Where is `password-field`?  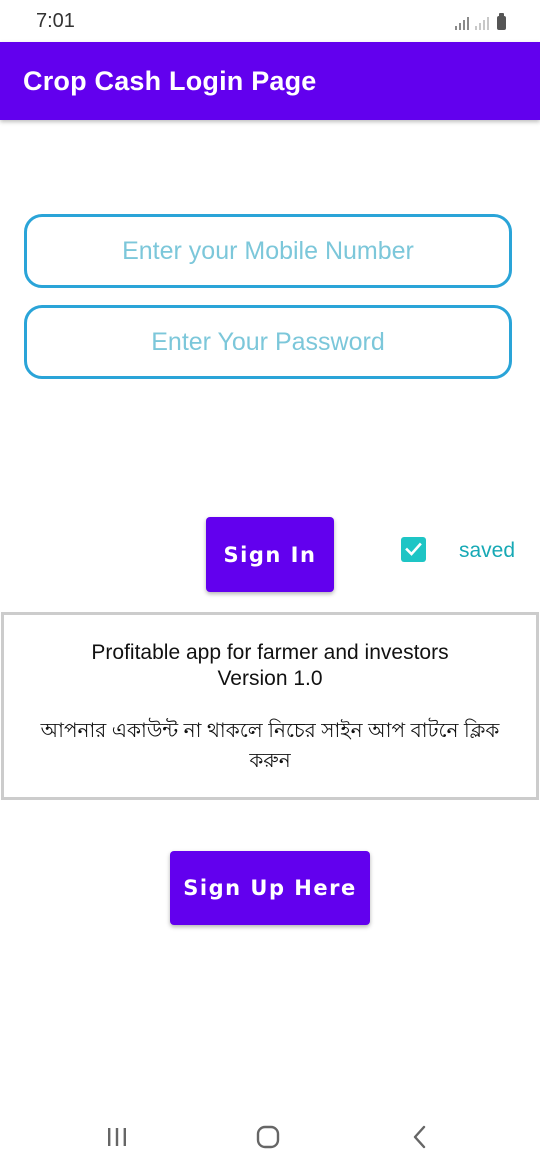
password-field is located at coordinates (268, 342).